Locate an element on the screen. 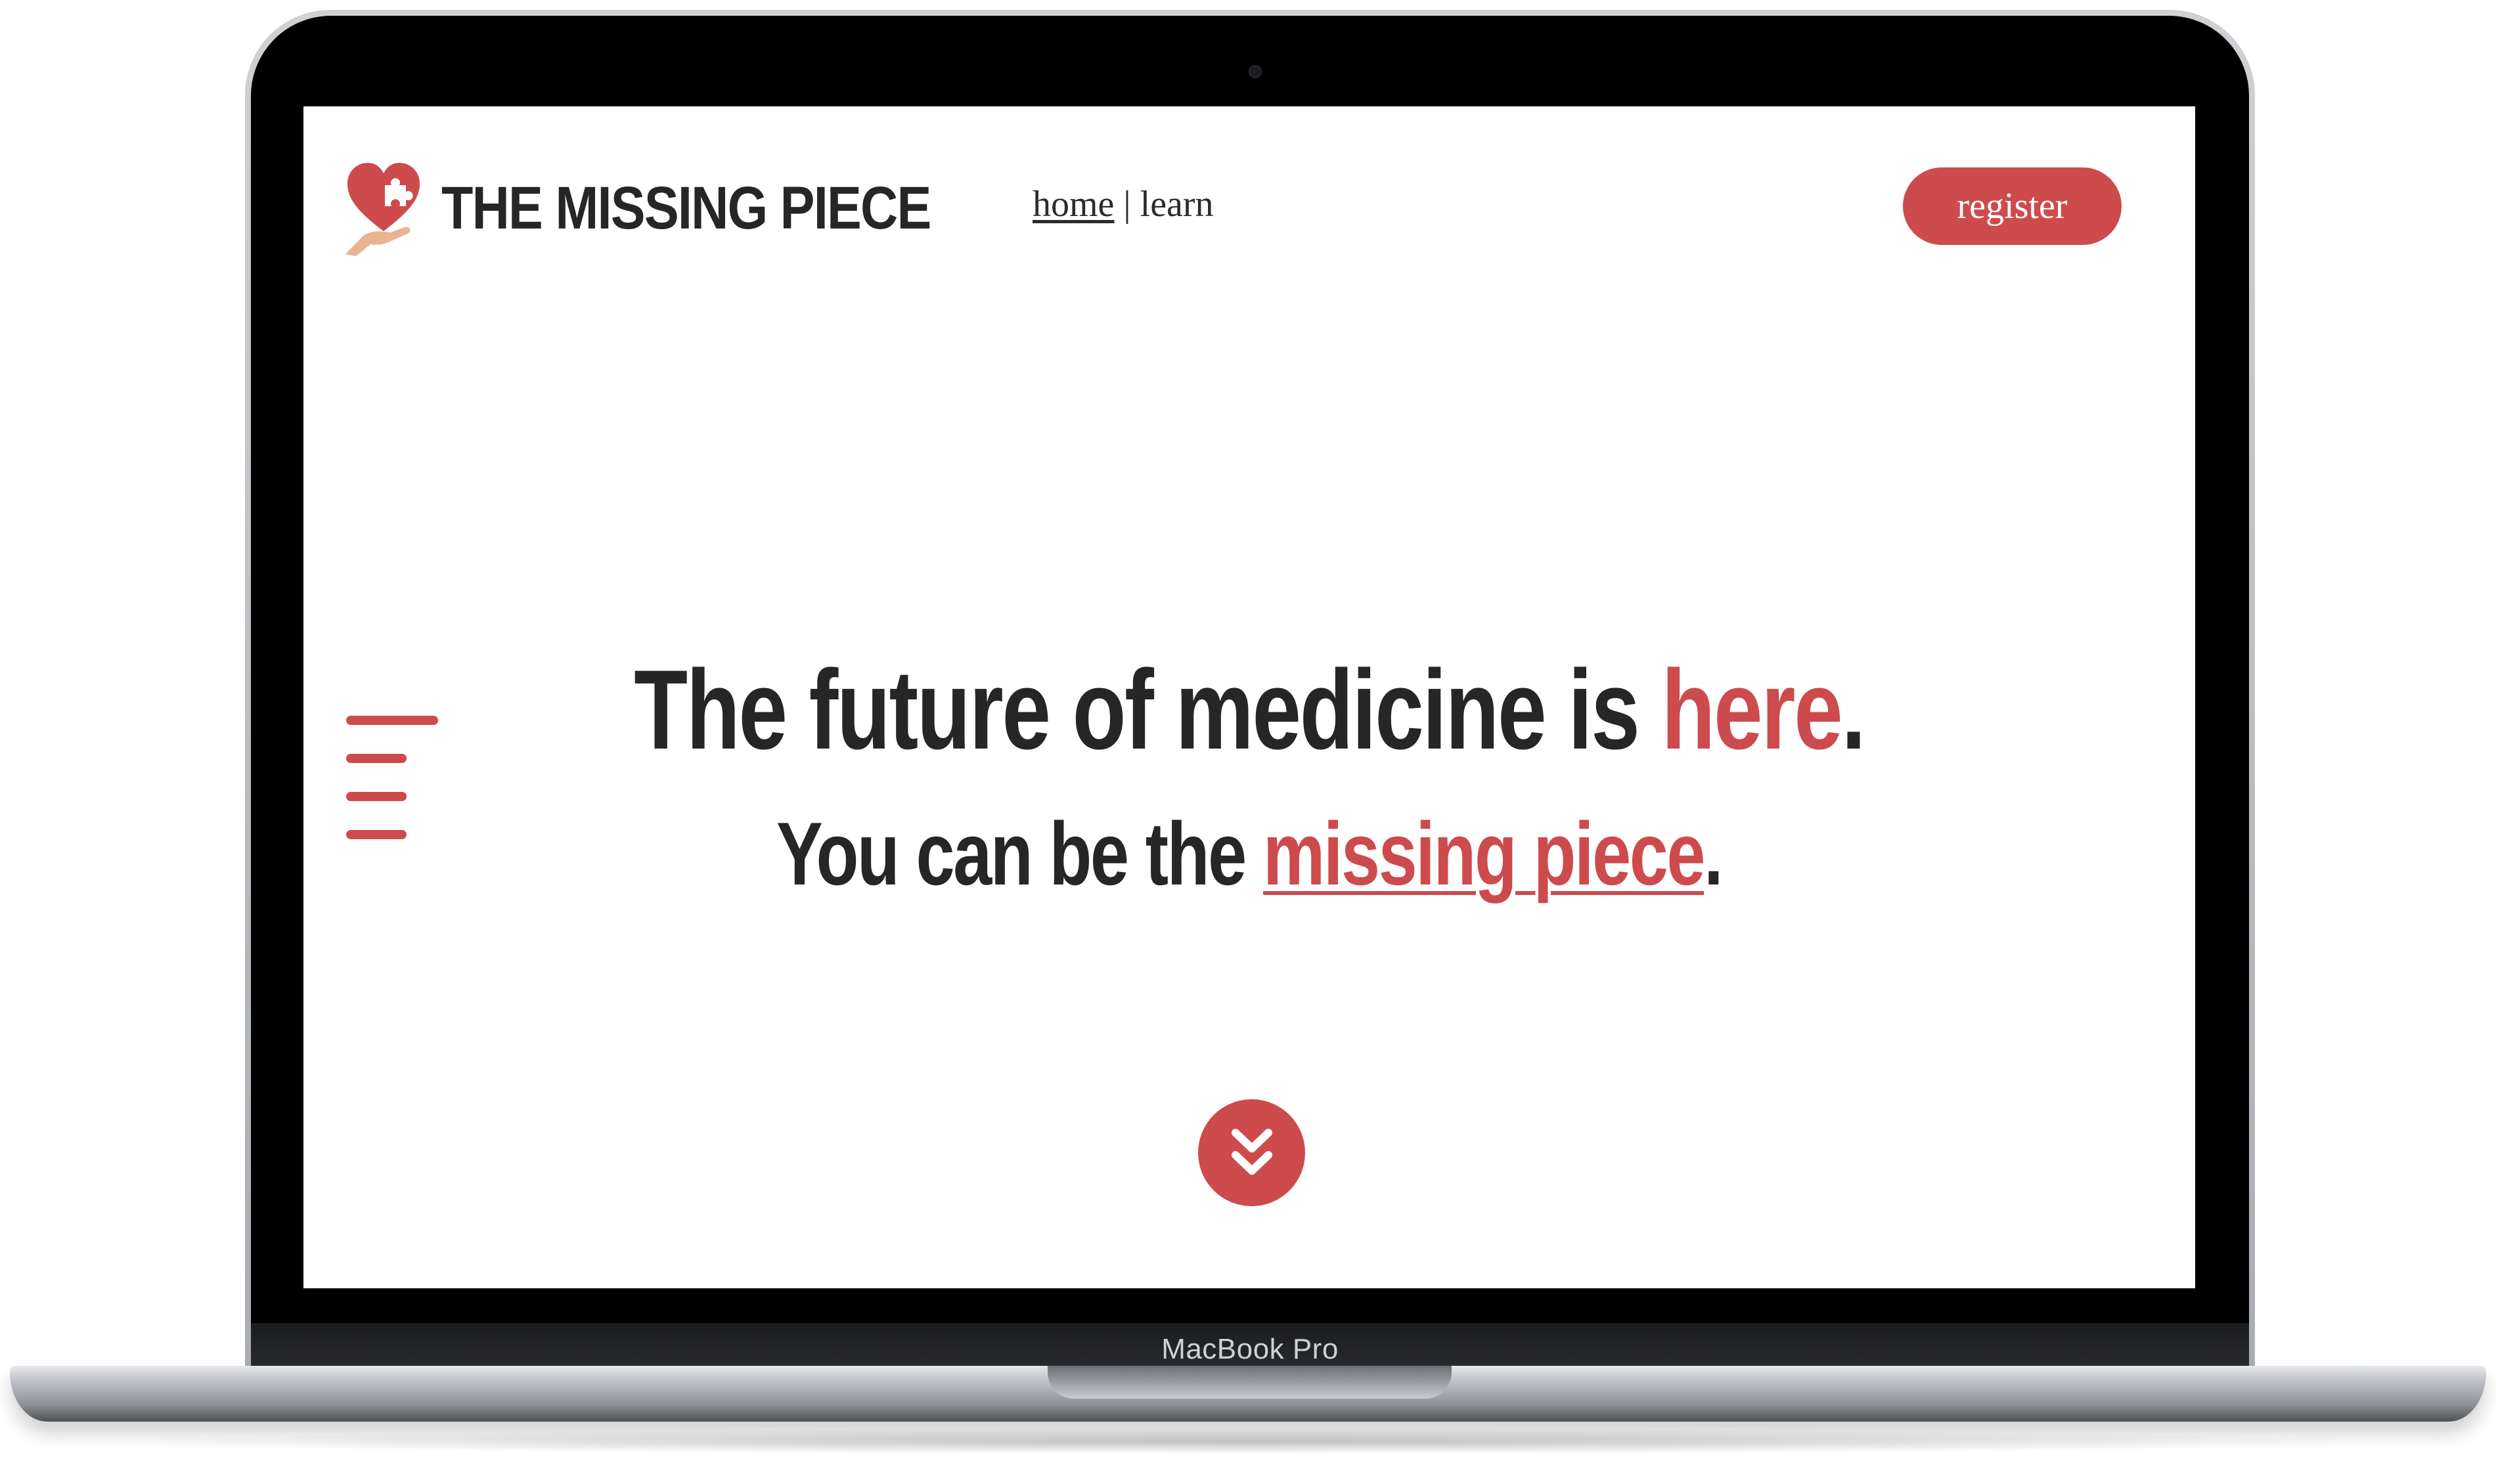  hero-headline: The future of medicine is here. is located at coordinates (1249, 710).